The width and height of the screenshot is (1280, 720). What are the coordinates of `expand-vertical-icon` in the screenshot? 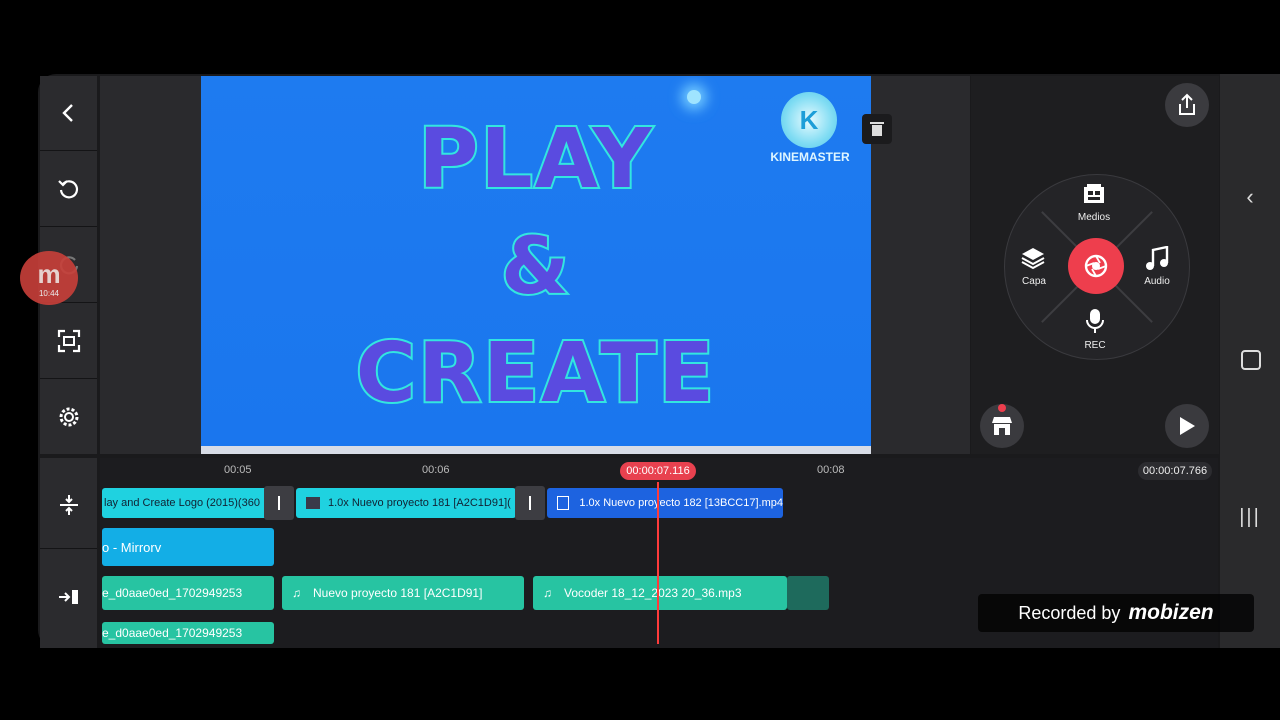 It's located at (68, 505).